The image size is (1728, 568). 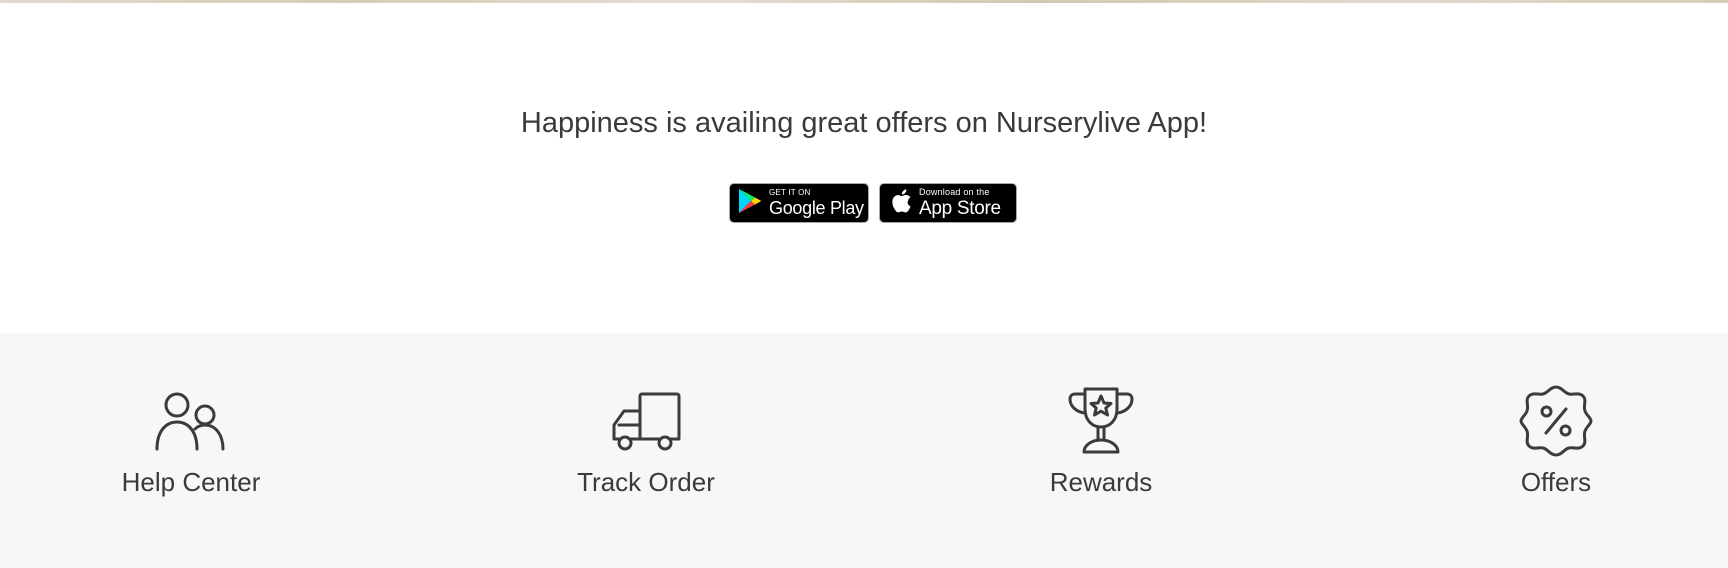 I want to click on people-icon, so click(x=191, y=421).